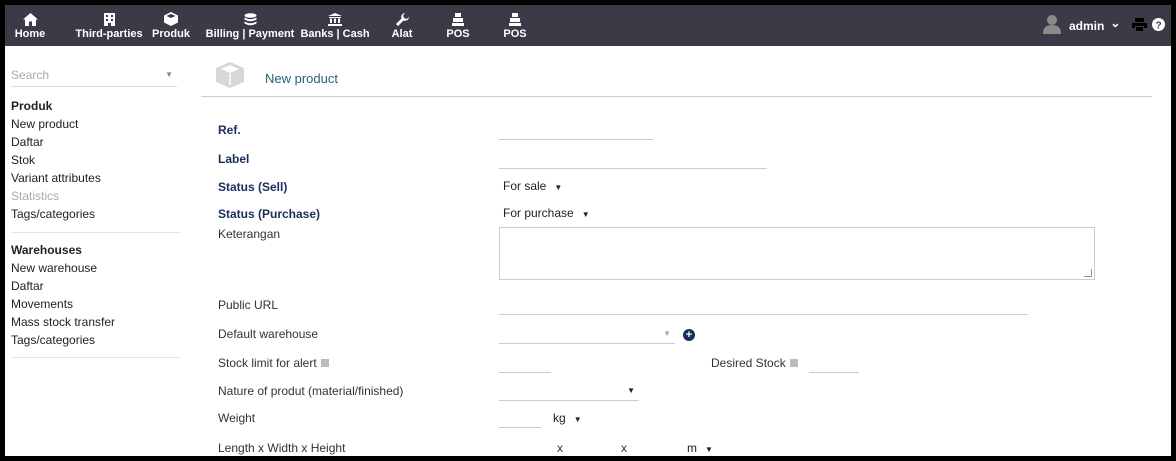 The image size is (1176, 461). Describe the element at coordinates (30, 34) in the screenshot. I see `menu-home-label: Home` at that location.